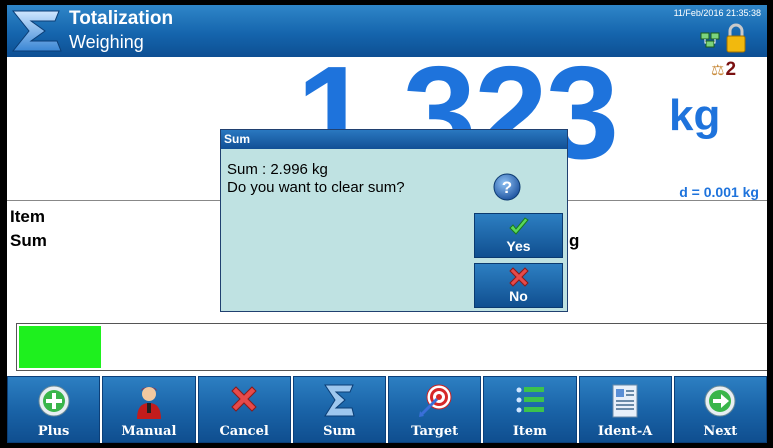 The width and height of the screenshot is (773, 448). I want to click on ident-a-button-label: Ident-A, so click(625, 431).